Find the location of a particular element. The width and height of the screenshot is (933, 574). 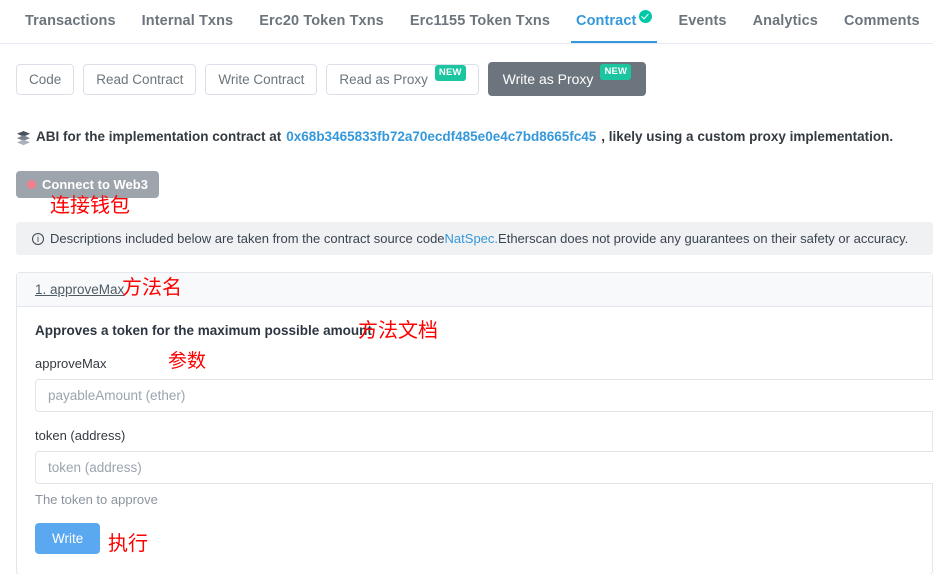

disconnected-status-icon is located at coordinates (31, 184).